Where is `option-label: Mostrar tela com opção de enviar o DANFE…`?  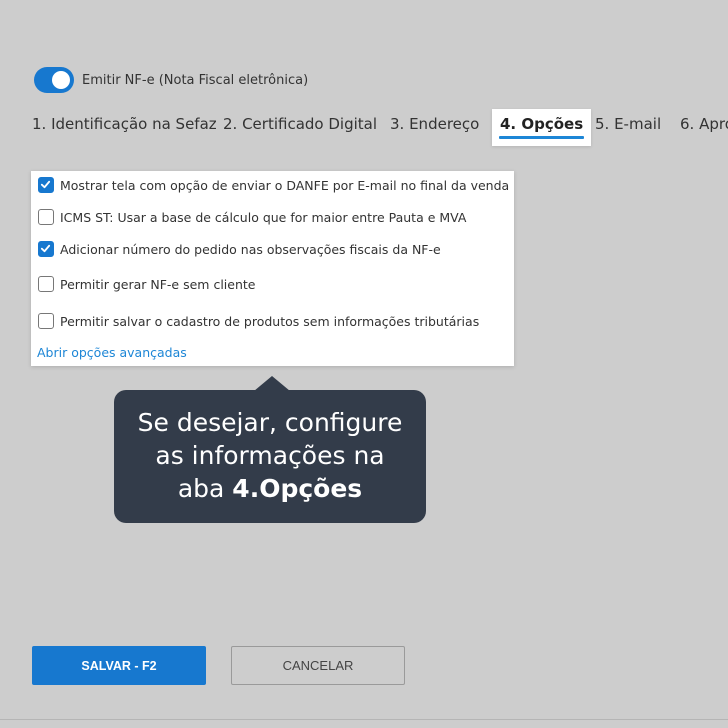
option-label: Mostrar tela com opção de enviar o DANFE… is located at coordinates (285, 185).